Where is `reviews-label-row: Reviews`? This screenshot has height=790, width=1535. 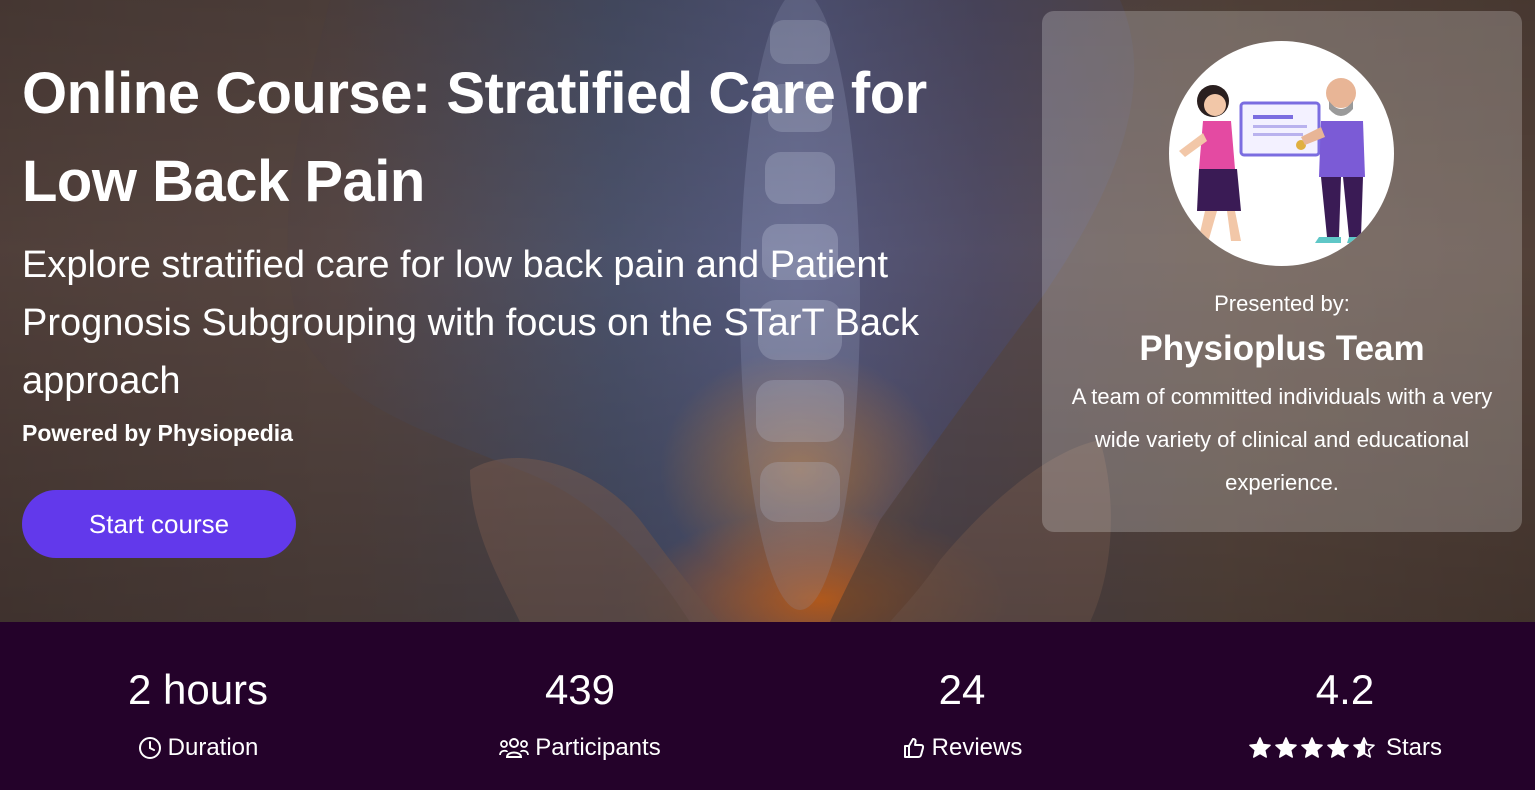 reviews-label-row: Reviews is located at coordinates (962, 748).